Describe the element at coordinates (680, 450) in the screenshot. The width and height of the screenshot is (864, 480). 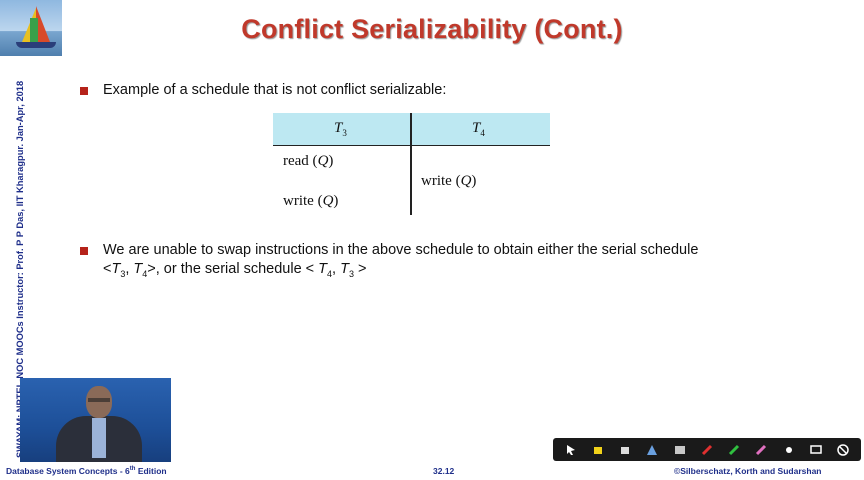
I see `text-icon` at that location.